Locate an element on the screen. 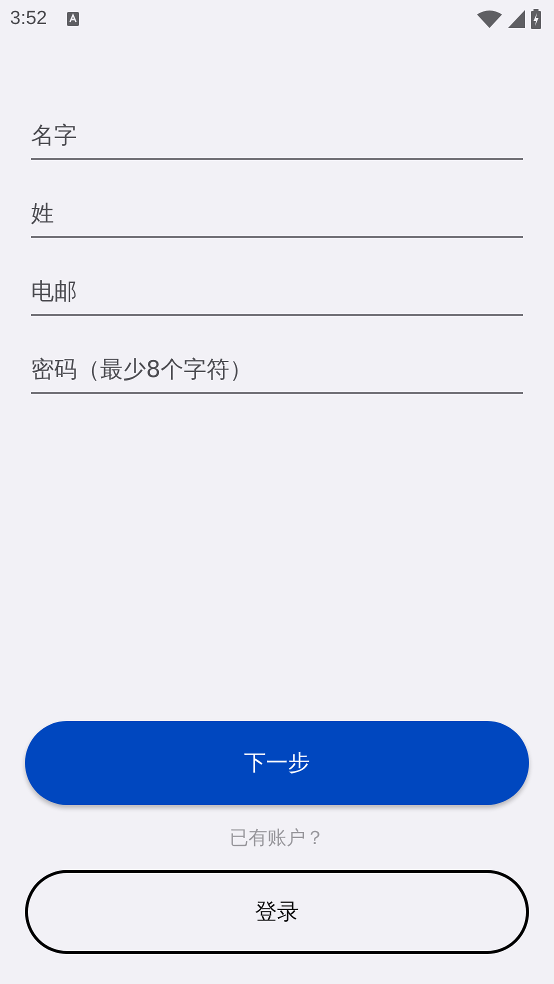  battery-charging-icon is located at coordinates (536, 19).